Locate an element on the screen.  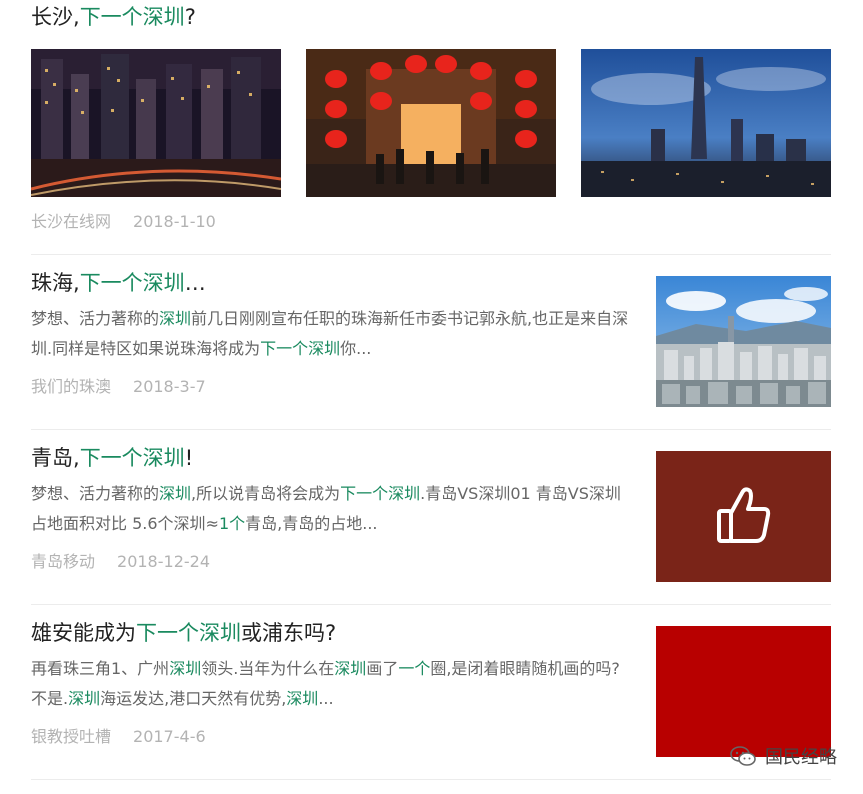
article-title: 青岛,下一个深圳! is located at coordinates (331, 458).